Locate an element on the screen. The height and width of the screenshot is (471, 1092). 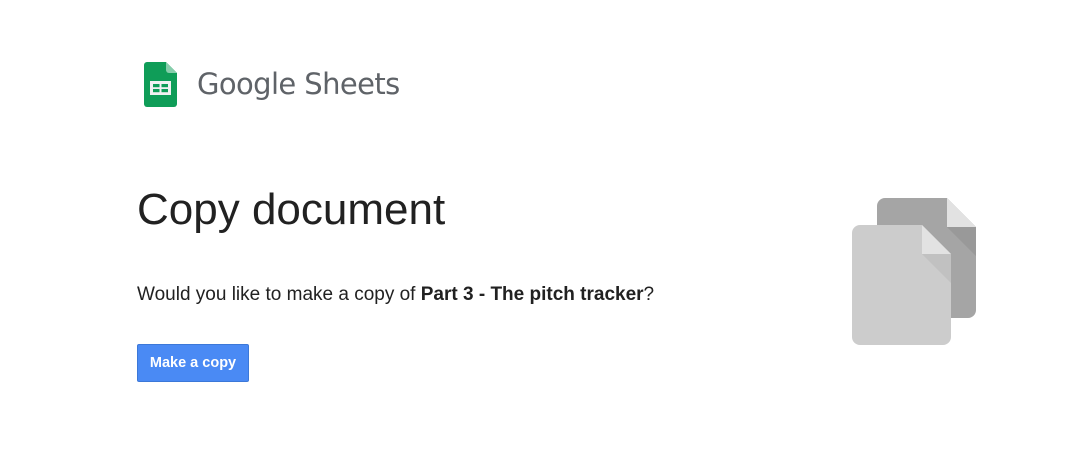
make-copy-button: Make a copy is located at coordinates (193, 363).